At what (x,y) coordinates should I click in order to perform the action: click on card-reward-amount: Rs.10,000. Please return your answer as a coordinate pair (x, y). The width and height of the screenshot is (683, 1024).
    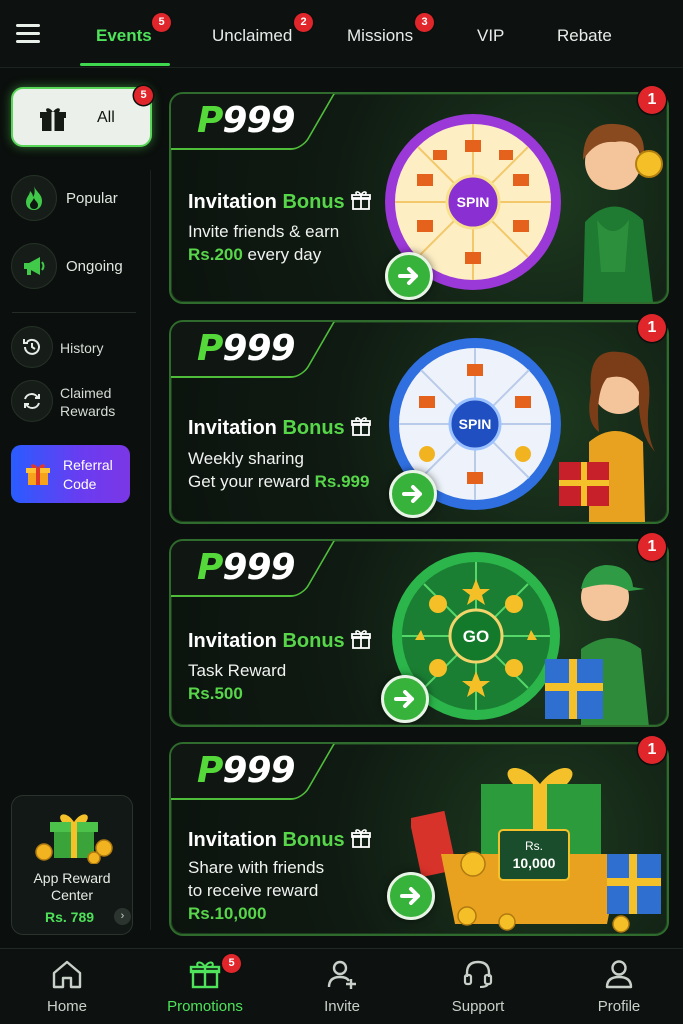
    Looking at the image, I should click on (227, 913).